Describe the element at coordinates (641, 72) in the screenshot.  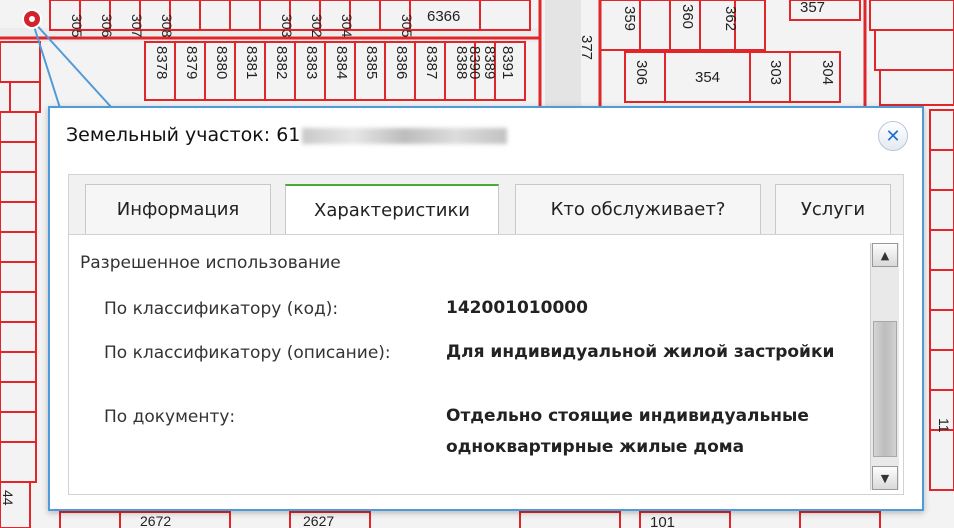
I see `map-label-306: 306` at that location.